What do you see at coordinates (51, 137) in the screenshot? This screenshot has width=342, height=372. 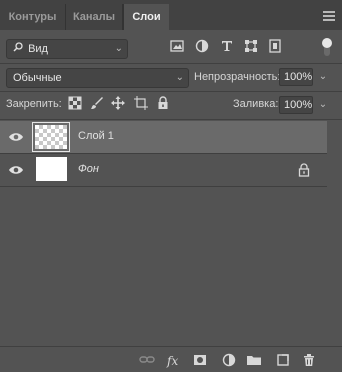 I see `layer-thumbnail-transparent` at bounding box center [51, 137].